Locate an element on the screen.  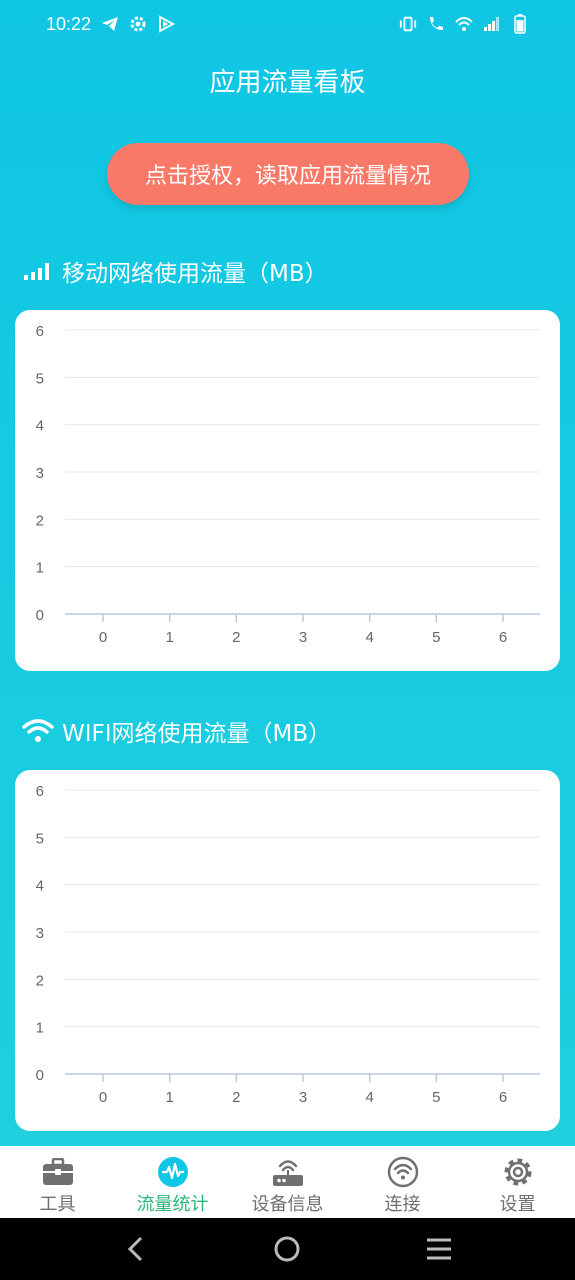
wifi-section-title: WIFI网络使用流量（MB） is located at coordinates (176, 731).